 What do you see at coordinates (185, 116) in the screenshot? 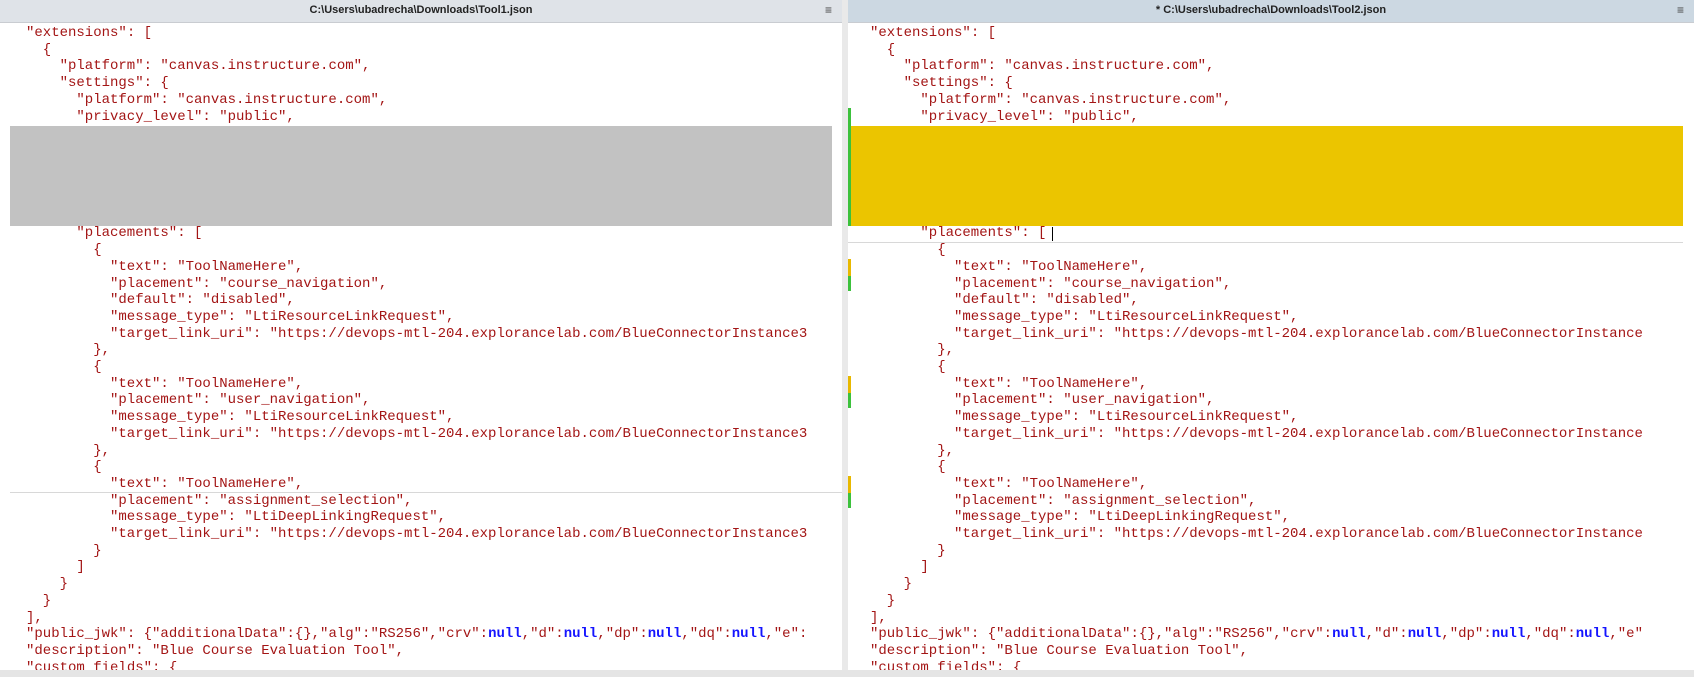
I see `code-line-text: "privacy_level": "public",` at bounding box center [185, 116].